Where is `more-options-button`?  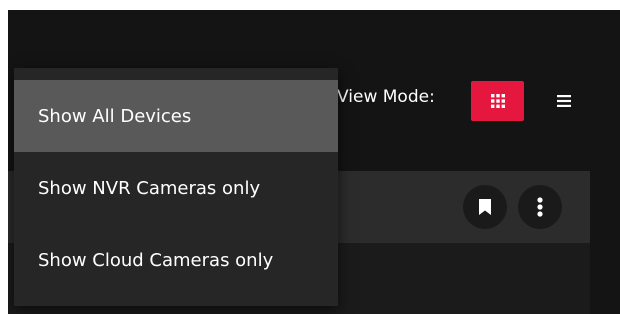
more-options-button is located at coordinates (540, 207).